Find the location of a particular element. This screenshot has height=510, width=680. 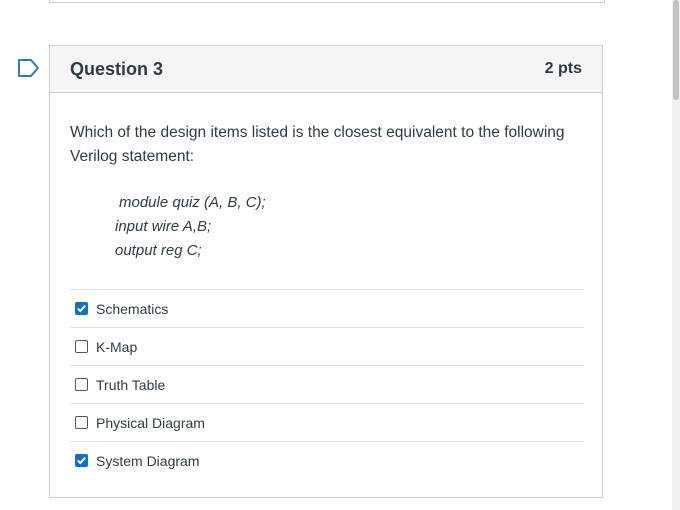

answer-option-truth-table: Truth Table is located at coordinates (327, 384).